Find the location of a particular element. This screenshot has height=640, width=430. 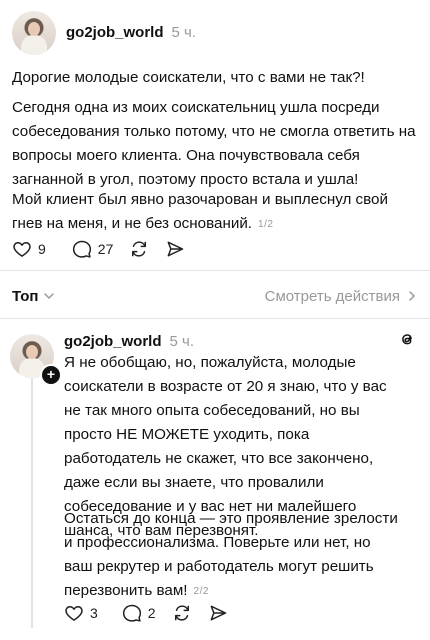

like-button: 9 is located at coordinates (29, 249).